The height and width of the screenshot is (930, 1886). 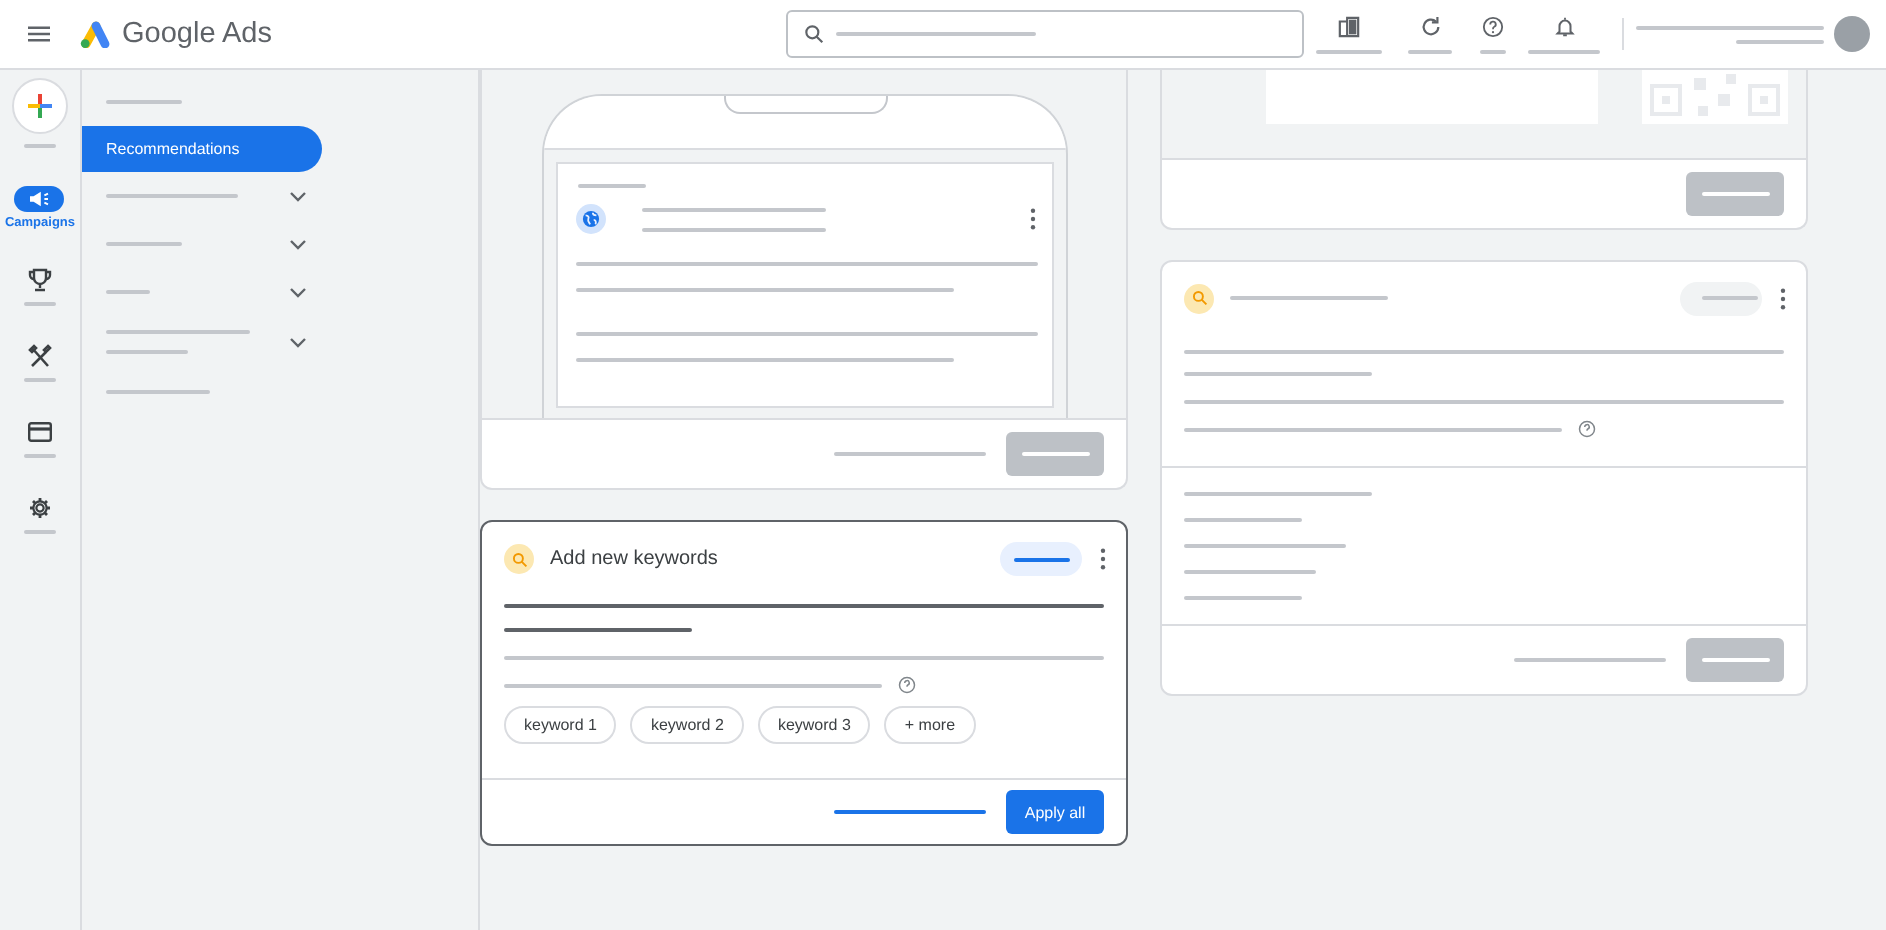 What do you see at coordinates (560, 725) in the screenshot?
I see `keyword-chip: keyword 1` at bounding box center [560, 725].